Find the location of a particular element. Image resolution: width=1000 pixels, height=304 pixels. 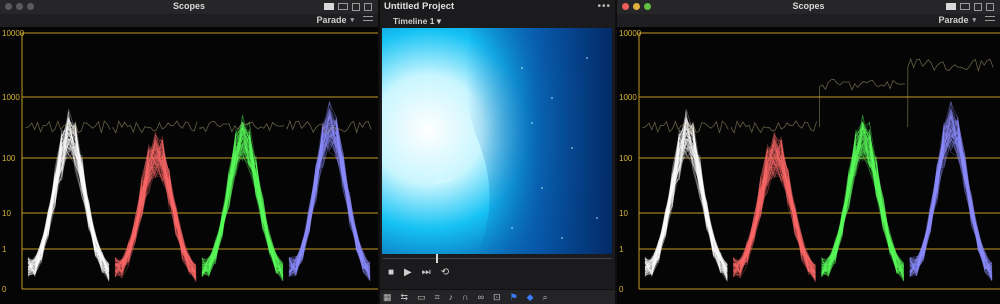

viewer-bottom-toolbar: ▦ ⇆ ▭ ⌗ ♪ ∩ ∞ ⊡ ⚑ ◆ ⌕ is located at coordinates (497, 296).